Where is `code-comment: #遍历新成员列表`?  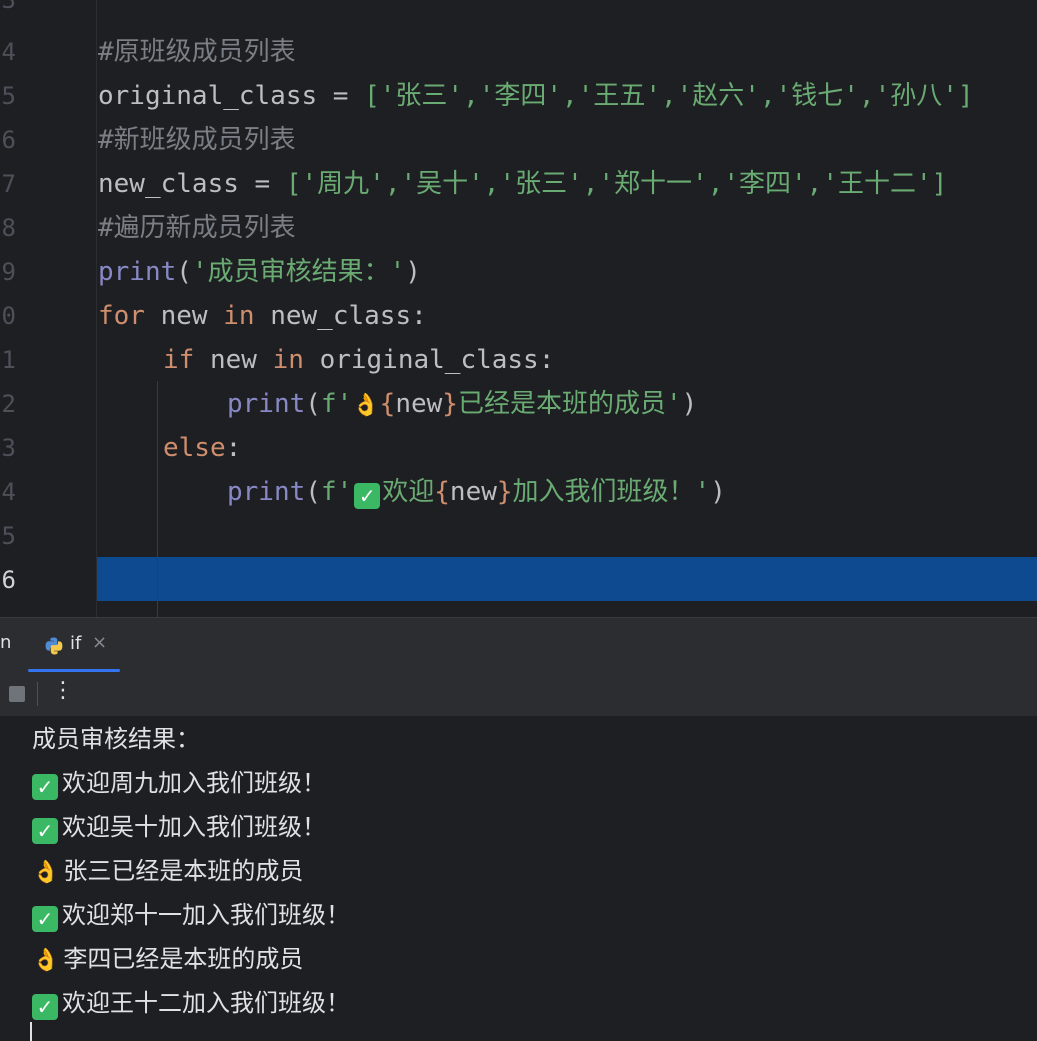
code-comment: #遍历新成员列表 is located at coordinates (197, 228).